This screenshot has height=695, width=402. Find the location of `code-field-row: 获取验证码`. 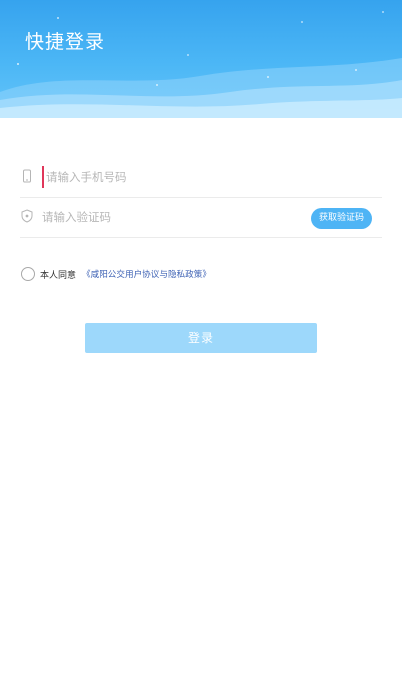

code-field-row: 获取验证码 is located at coordinates (201, 217).